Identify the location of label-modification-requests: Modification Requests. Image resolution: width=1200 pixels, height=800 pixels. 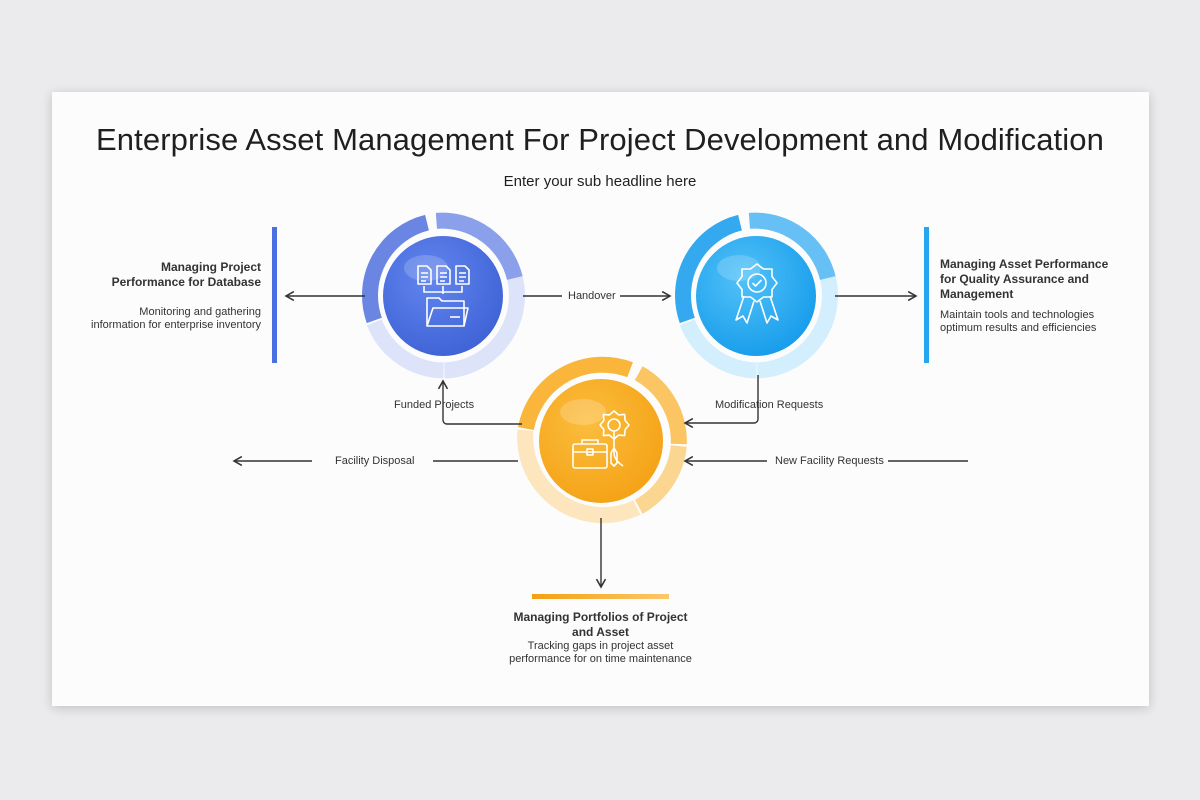
(769, 405).